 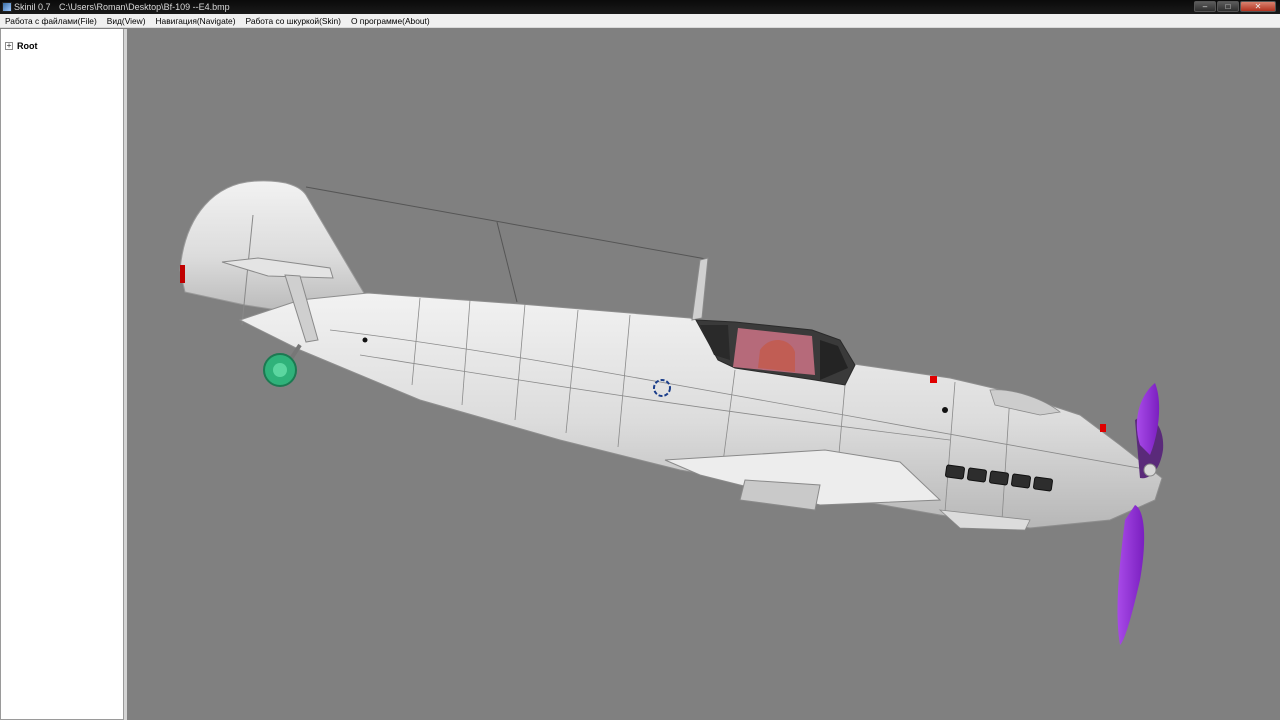 I want to click on tree-node-label: Root, so click(x=27, y=46).